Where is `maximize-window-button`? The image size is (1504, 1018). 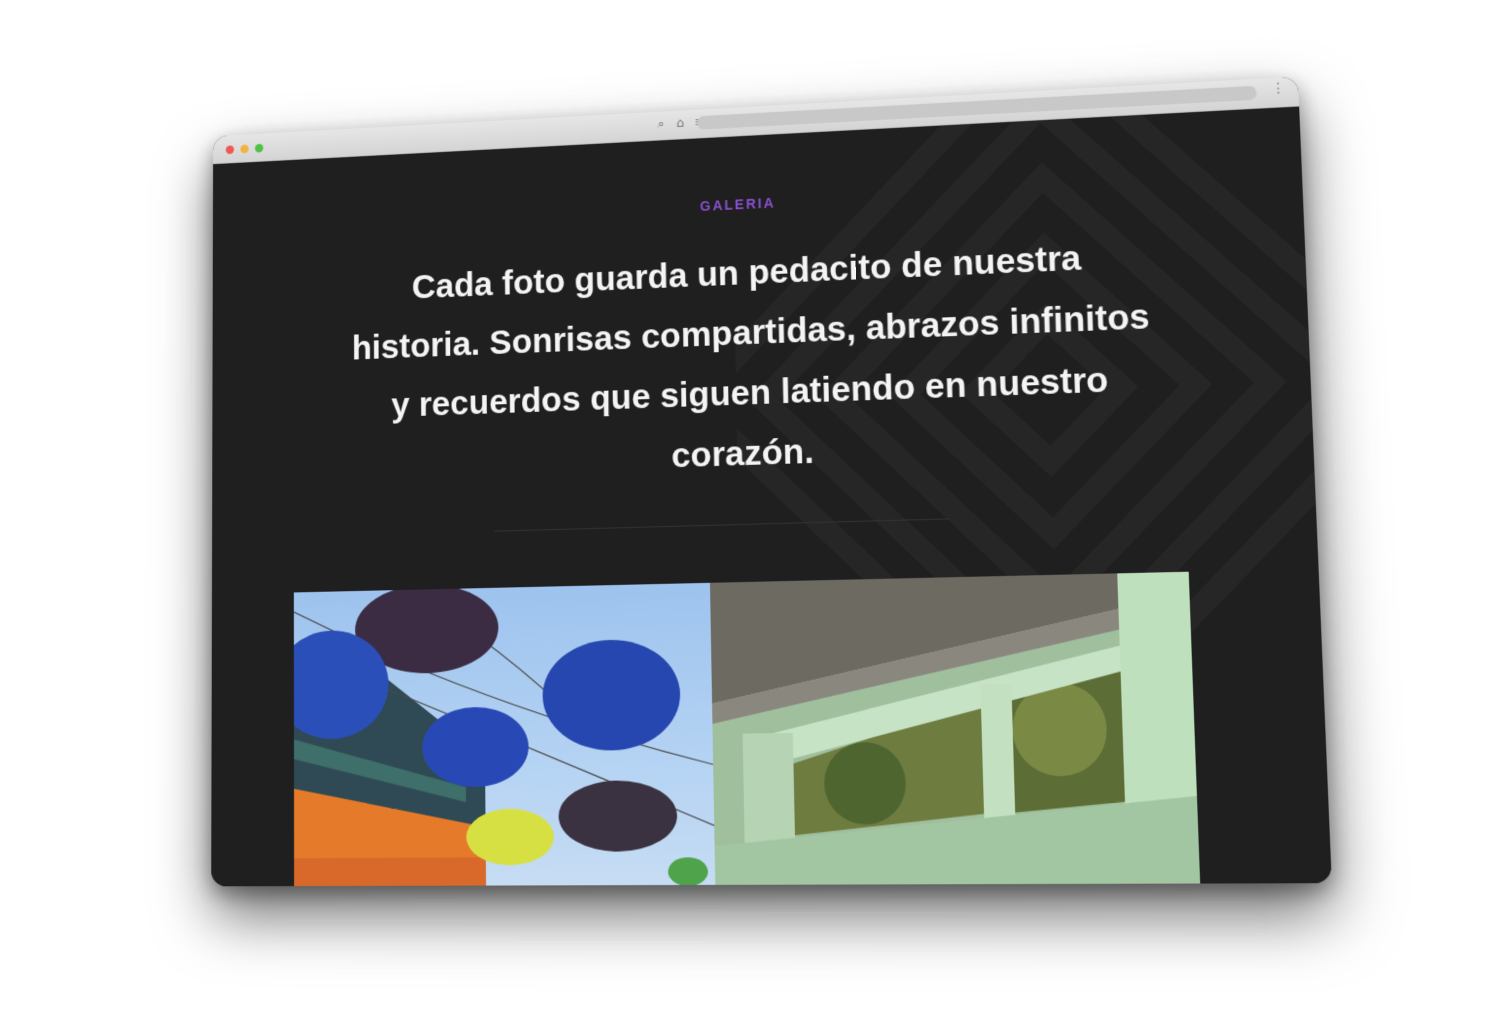
maximize-window-button is located at coordinates (259, 148).